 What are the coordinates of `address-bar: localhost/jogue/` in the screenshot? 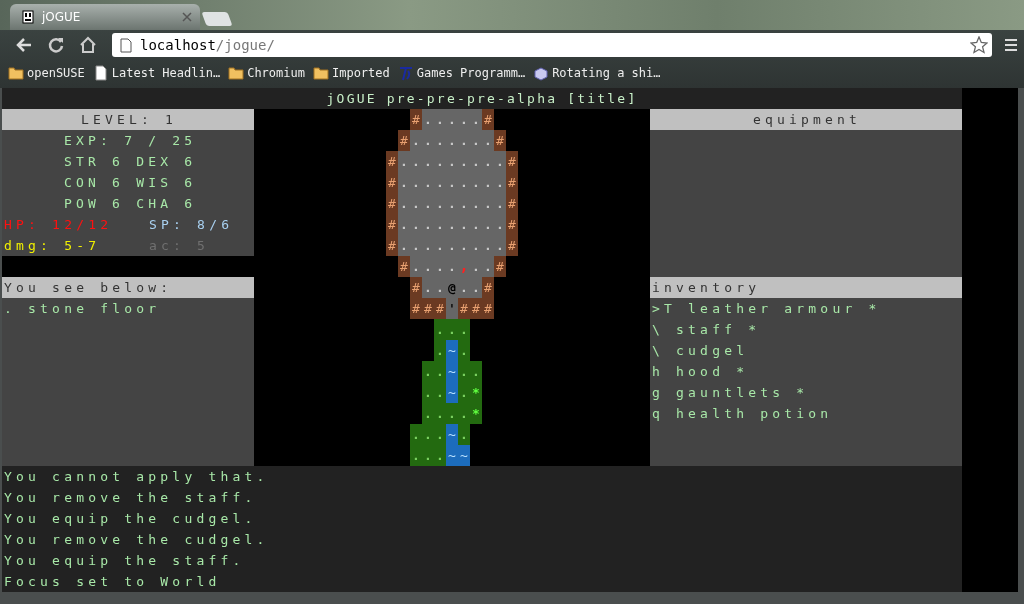 It's located at (552, 45).